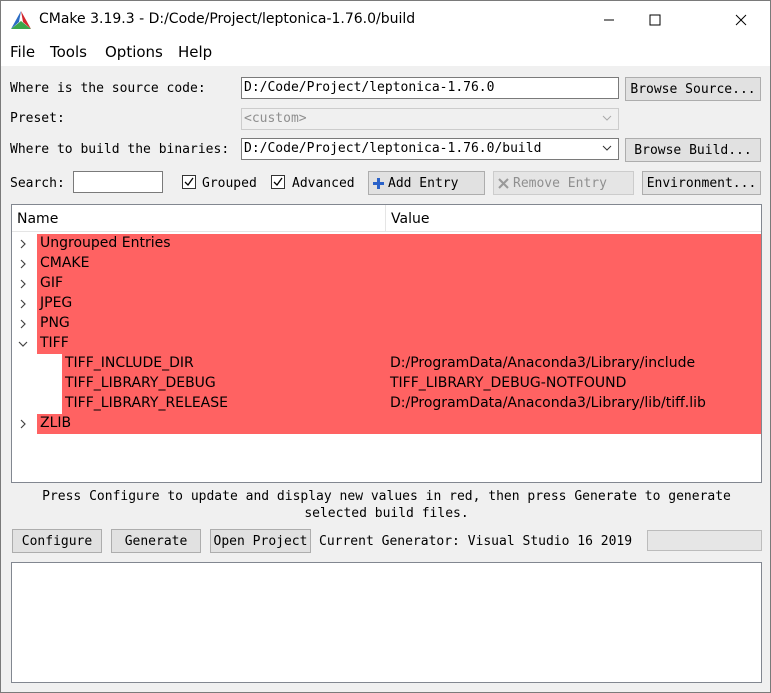 Image resolution: width=771 pixels, height=693 pixels. I want to click on cmake-logo-icon, so click(21, 20).